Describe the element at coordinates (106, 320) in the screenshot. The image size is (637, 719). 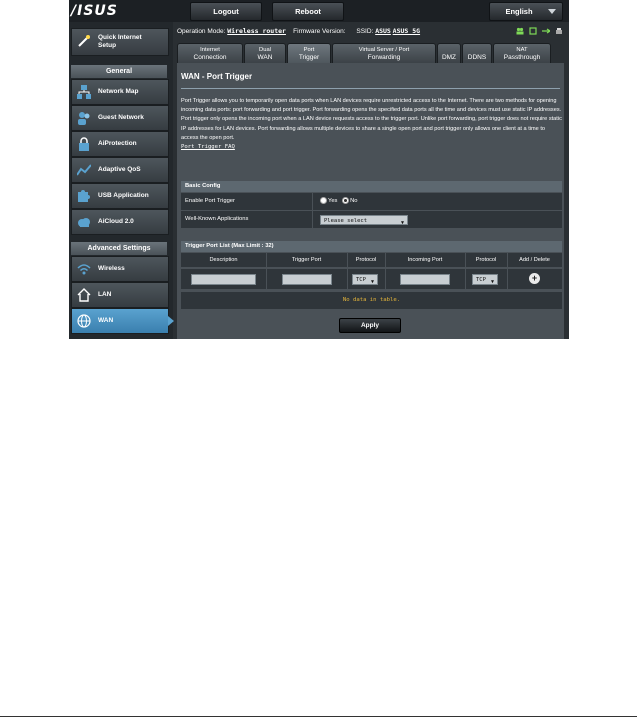
I see `sidebar-item-label: WAN` at that location.